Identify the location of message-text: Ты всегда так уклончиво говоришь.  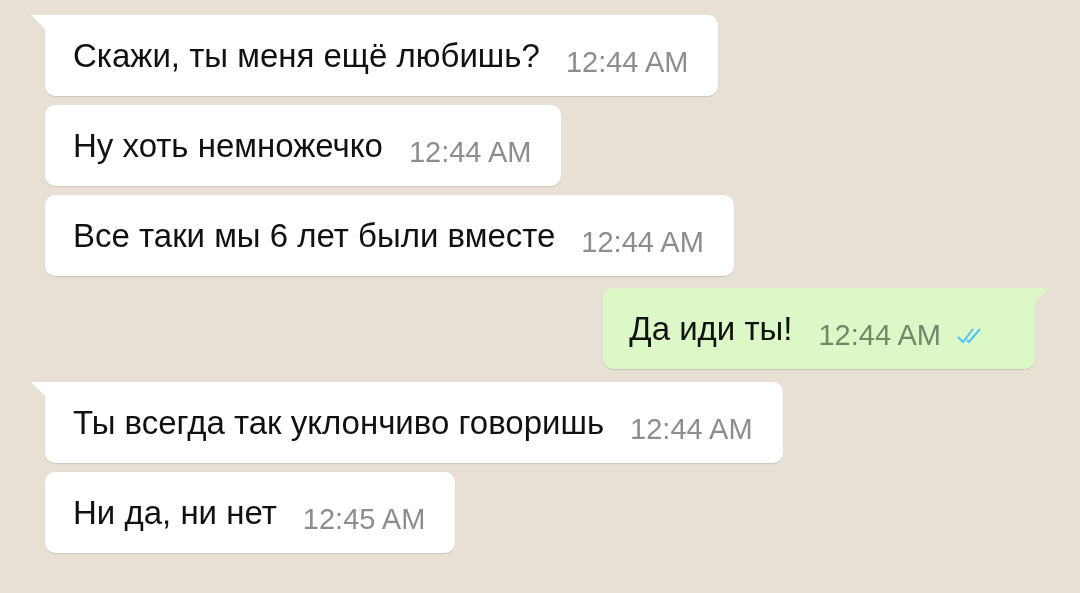
(339, 422).